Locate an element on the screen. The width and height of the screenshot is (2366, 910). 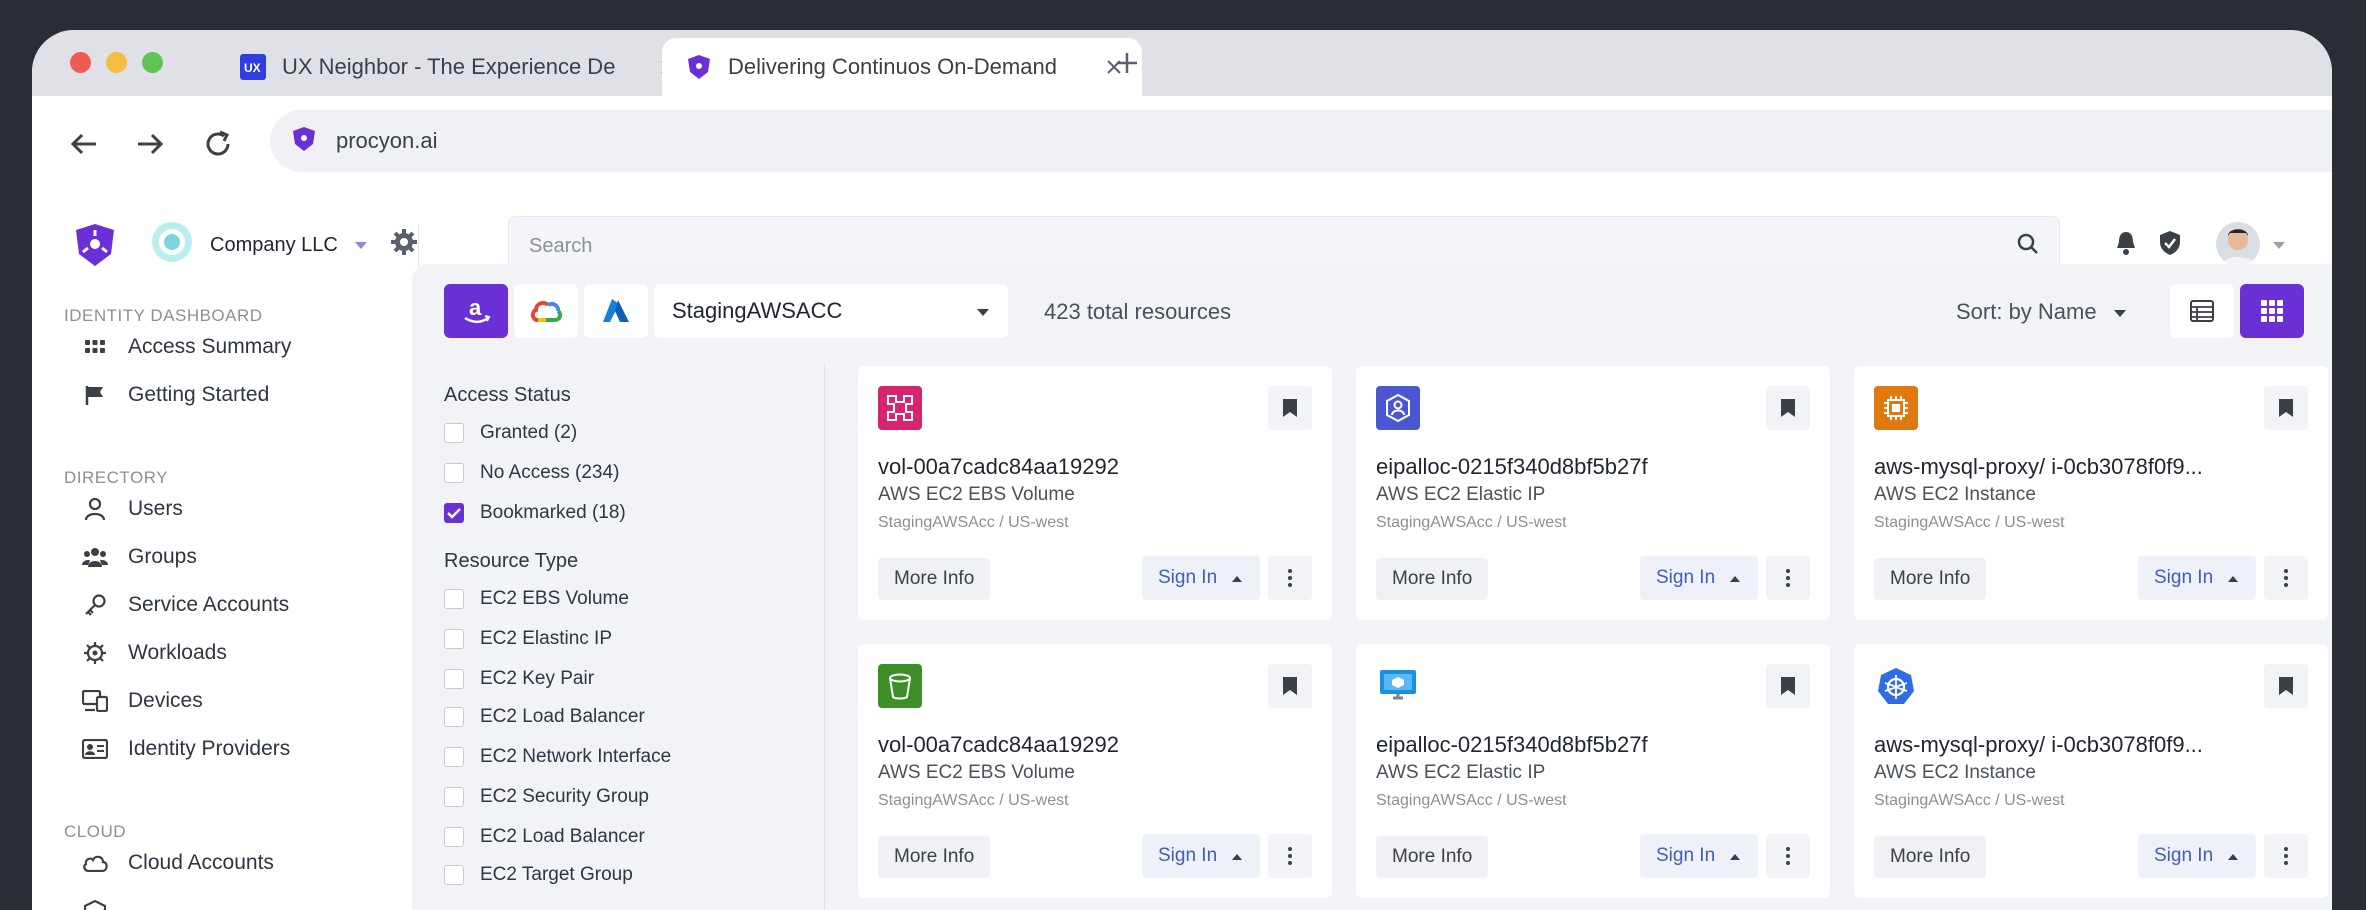
filter-type: EC2 Network Interface is located at coordinates (557, 757).